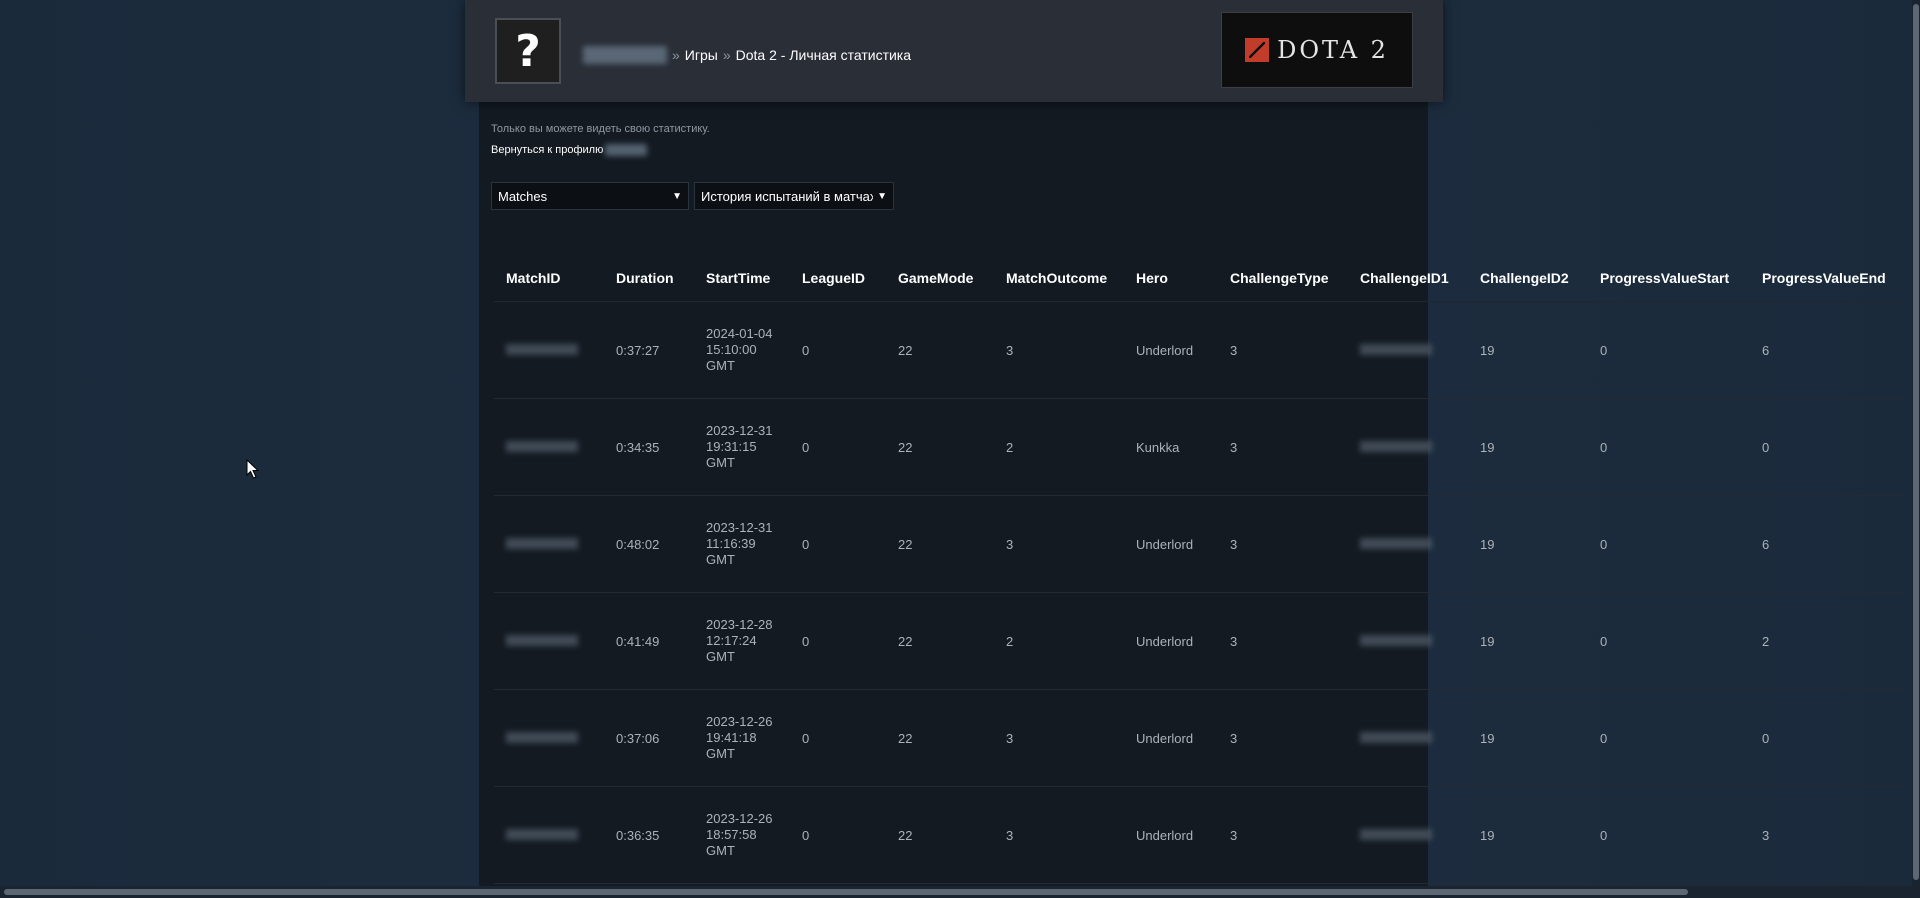 Image resolution: width=1920 pixels, height=898 pixels. What do you see at coordinates (1408, 278) in the screenshot?
I see `column-header: ChallengeID1` at bounding box center [1408, 278].